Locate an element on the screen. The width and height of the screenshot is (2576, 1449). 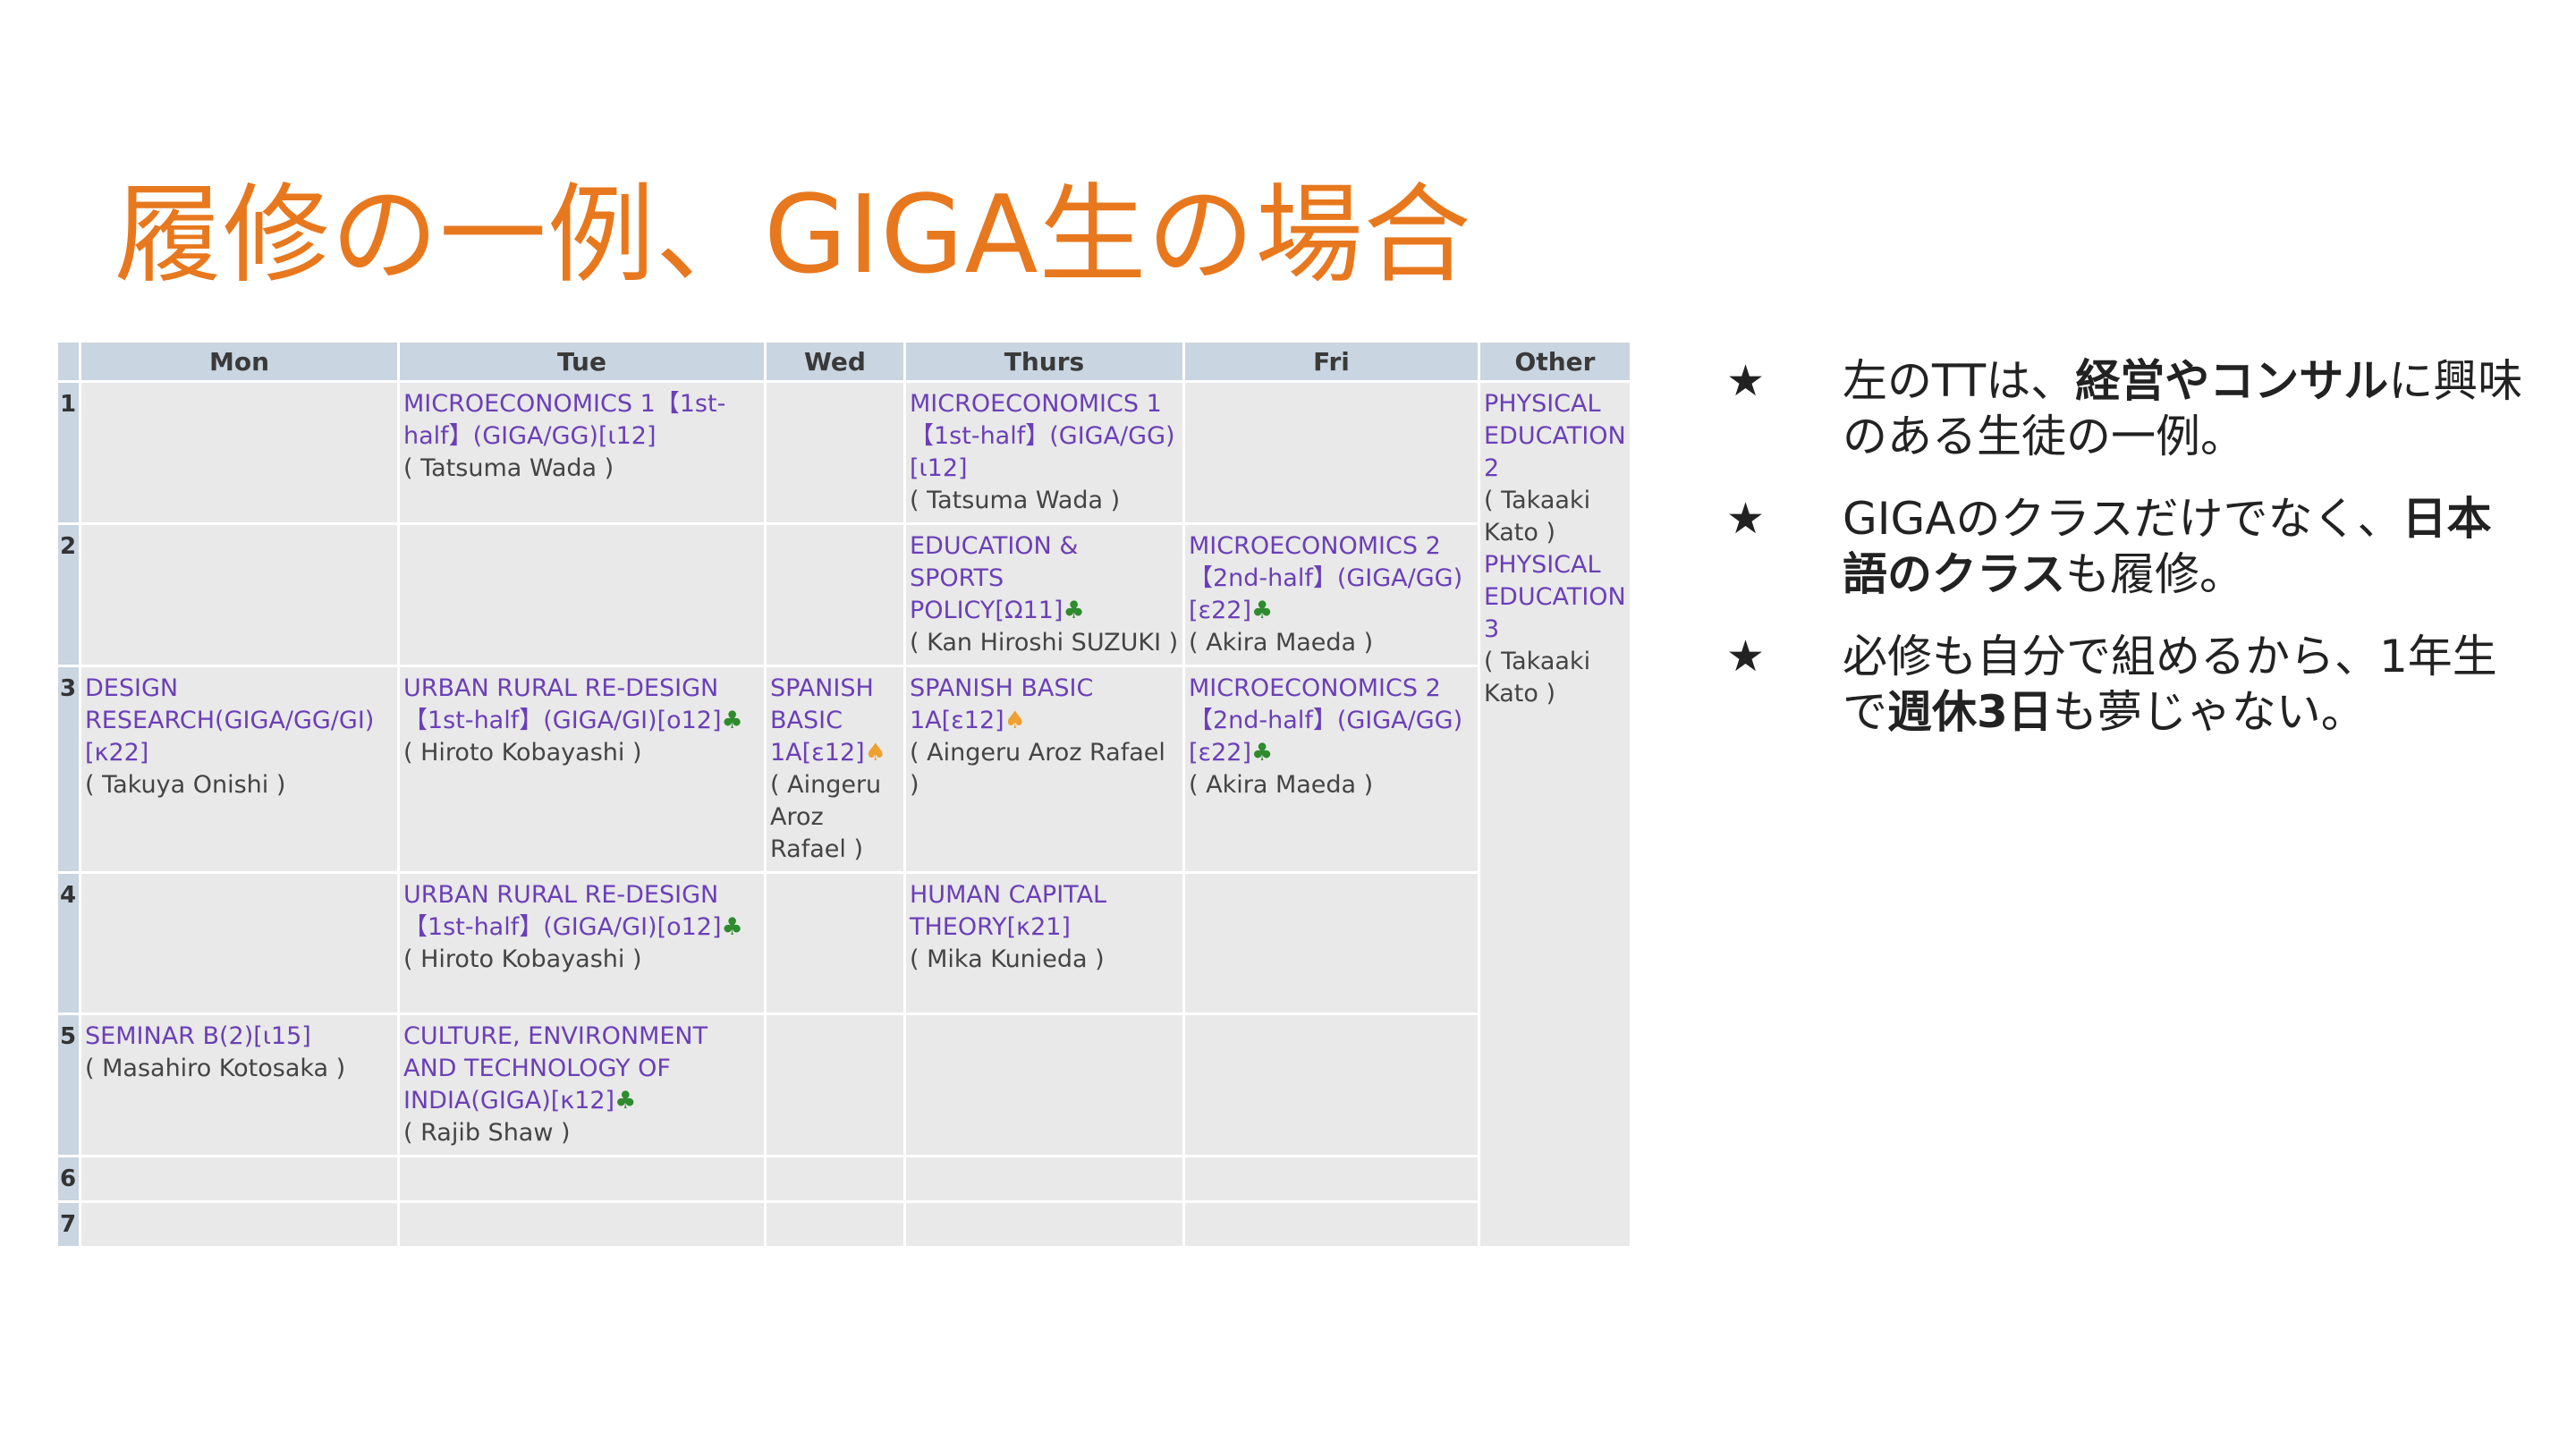
cell-wed-p1 is located at coordinates (835, 452).